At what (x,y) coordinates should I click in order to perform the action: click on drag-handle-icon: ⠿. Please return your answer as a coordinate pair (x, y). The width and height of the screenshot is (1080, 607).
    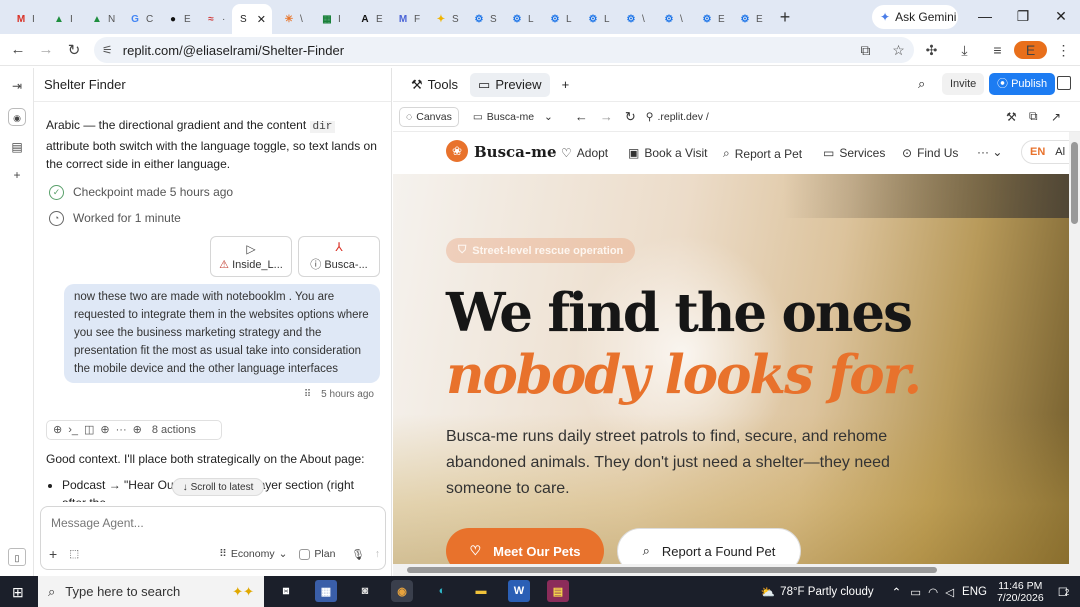
    Looking at the image, I should click on (307, 394).